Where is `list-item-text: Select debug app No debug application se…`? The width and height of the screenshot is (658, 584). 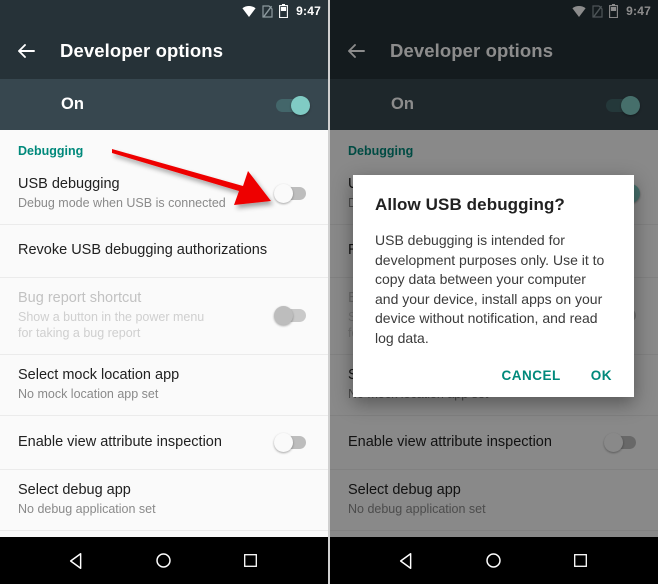 list-item-text: Select debug app No debug application se… is located at coordinates (87, 499).